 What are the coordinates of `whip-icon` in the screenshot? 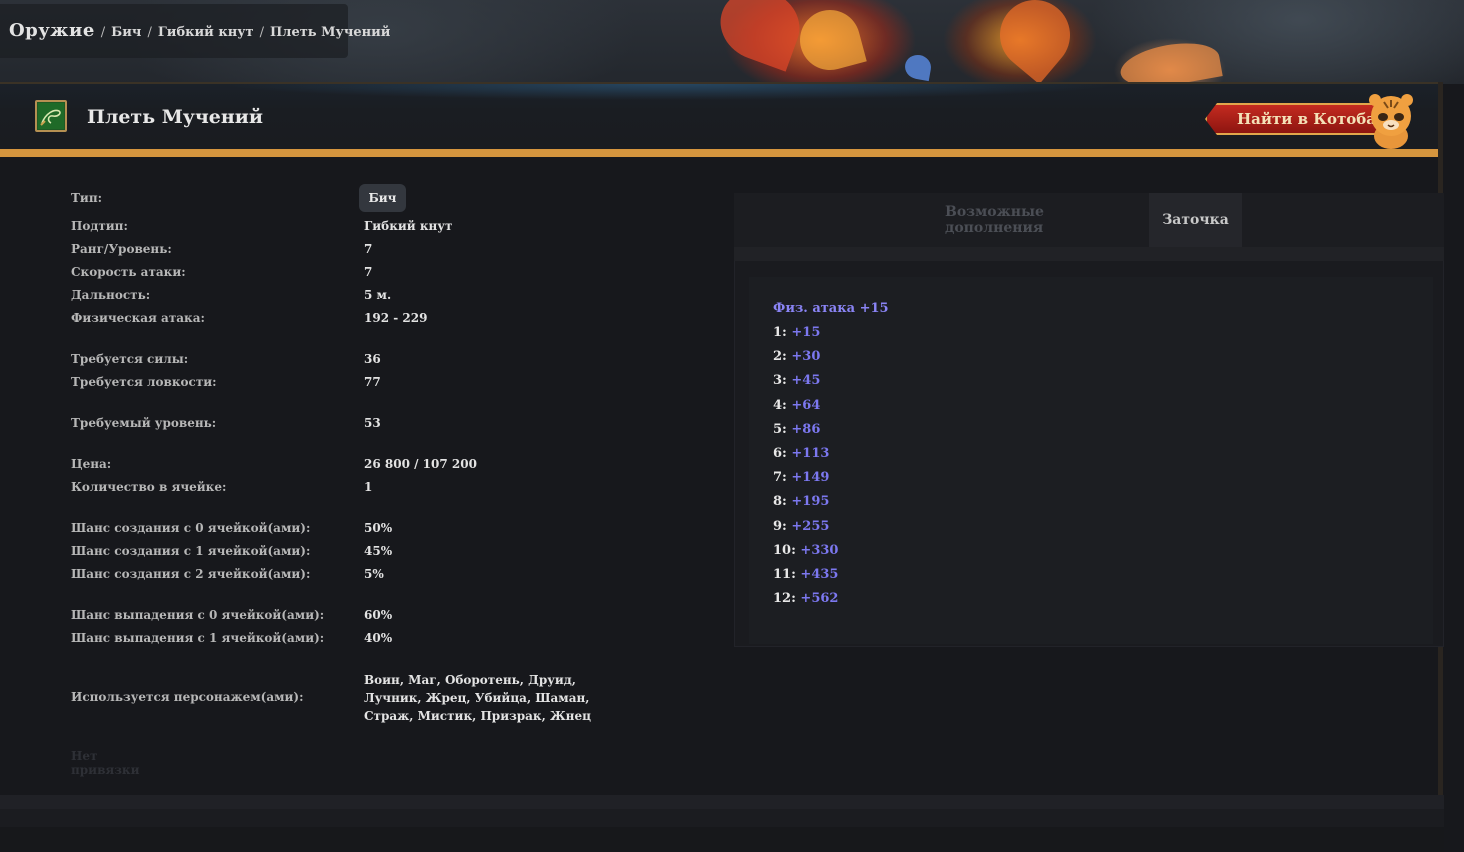 It's located at (51, 116).